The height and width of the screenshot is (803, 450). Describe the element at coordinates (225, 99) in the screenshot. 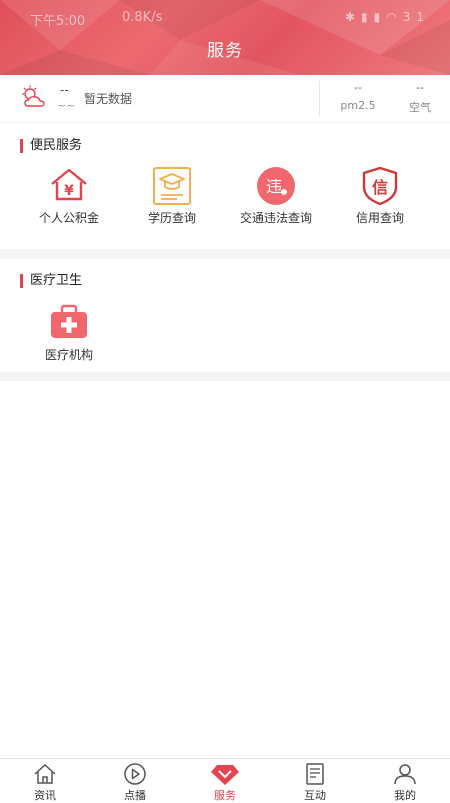

I see `weather-bar: -- ~~ 暂无数据 -- pm2.5 -- 空气` at that location.